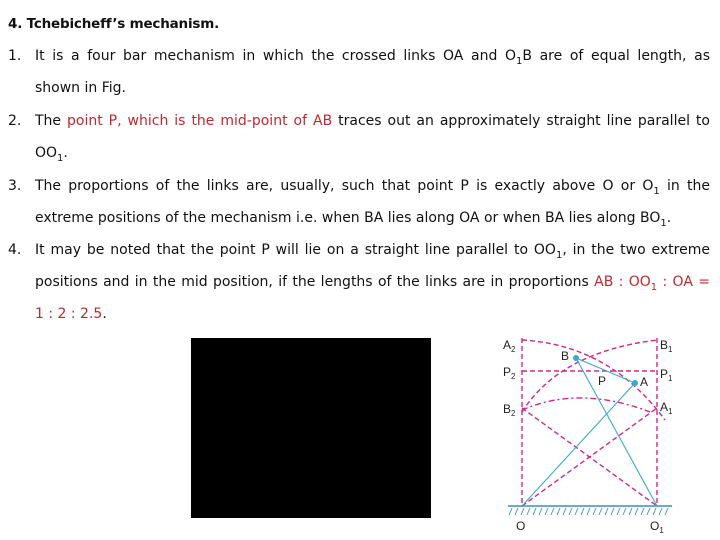 The image size is (720, 540). I want to click on label-o: O, so click(520, 526).